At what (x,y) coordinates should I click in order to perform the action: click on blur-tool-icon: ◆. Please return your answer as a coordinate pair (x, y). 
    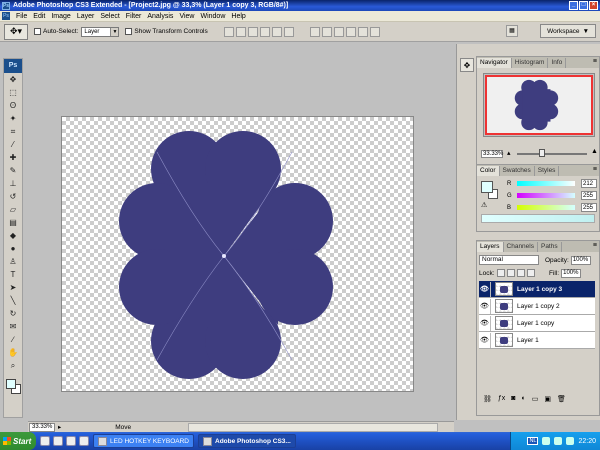
    Looking at the image, I should click on (13, 236).